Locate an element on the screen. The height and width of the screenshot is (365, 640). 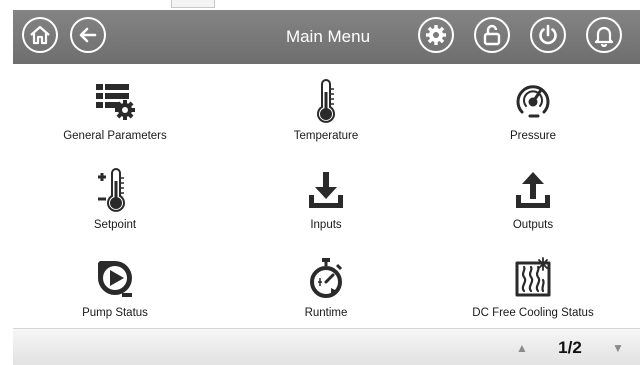
stopwatch-icon is located at coordinates (326, 278).